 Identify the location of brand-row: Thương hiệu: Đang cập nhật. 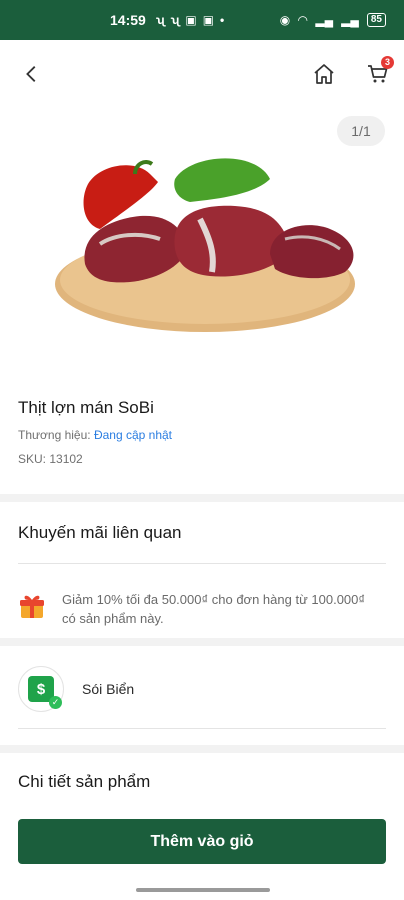
(202, 435).